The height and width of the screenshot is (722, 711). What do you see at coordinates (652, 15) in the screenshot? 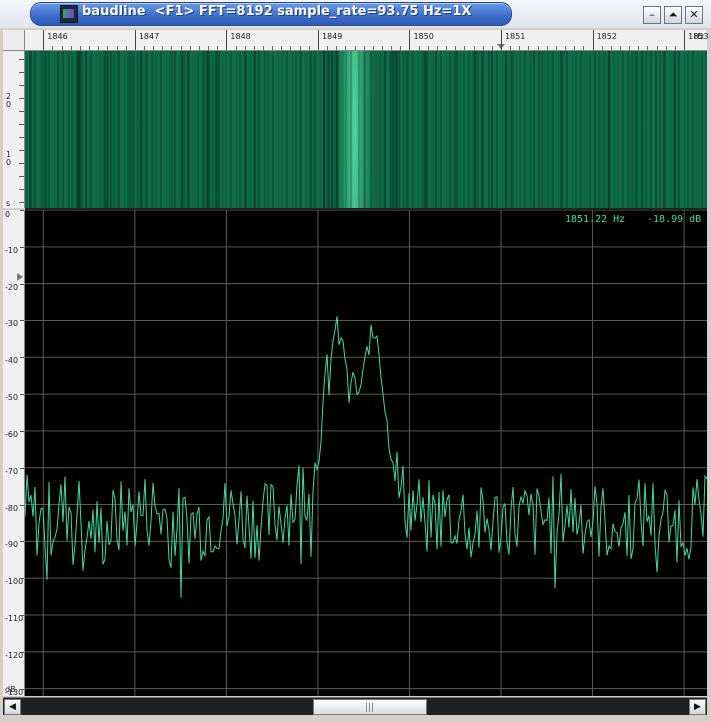
I see `minimize-button: –` at bounding box center [652, 15].